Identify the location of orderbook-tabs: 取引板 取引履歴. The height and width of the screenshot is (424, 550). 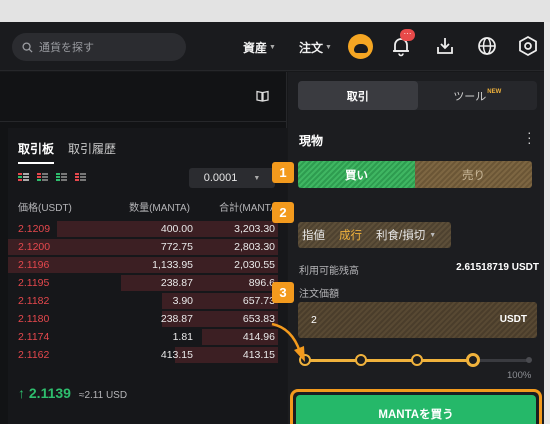
(67, 152).